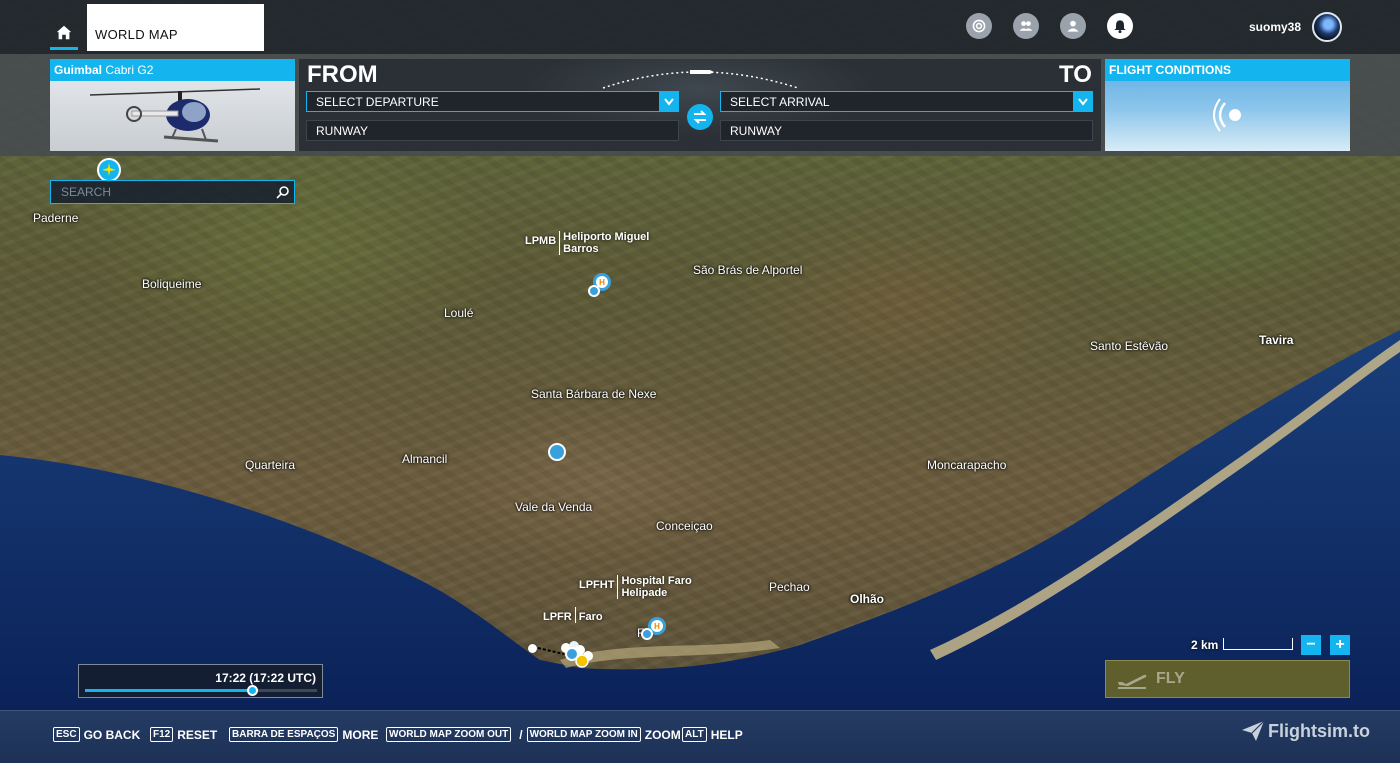  What do you see at coordinates (112, 734) in the screenshot?
I see `hint-label: GO BACK` at bounding box center [112, 734].